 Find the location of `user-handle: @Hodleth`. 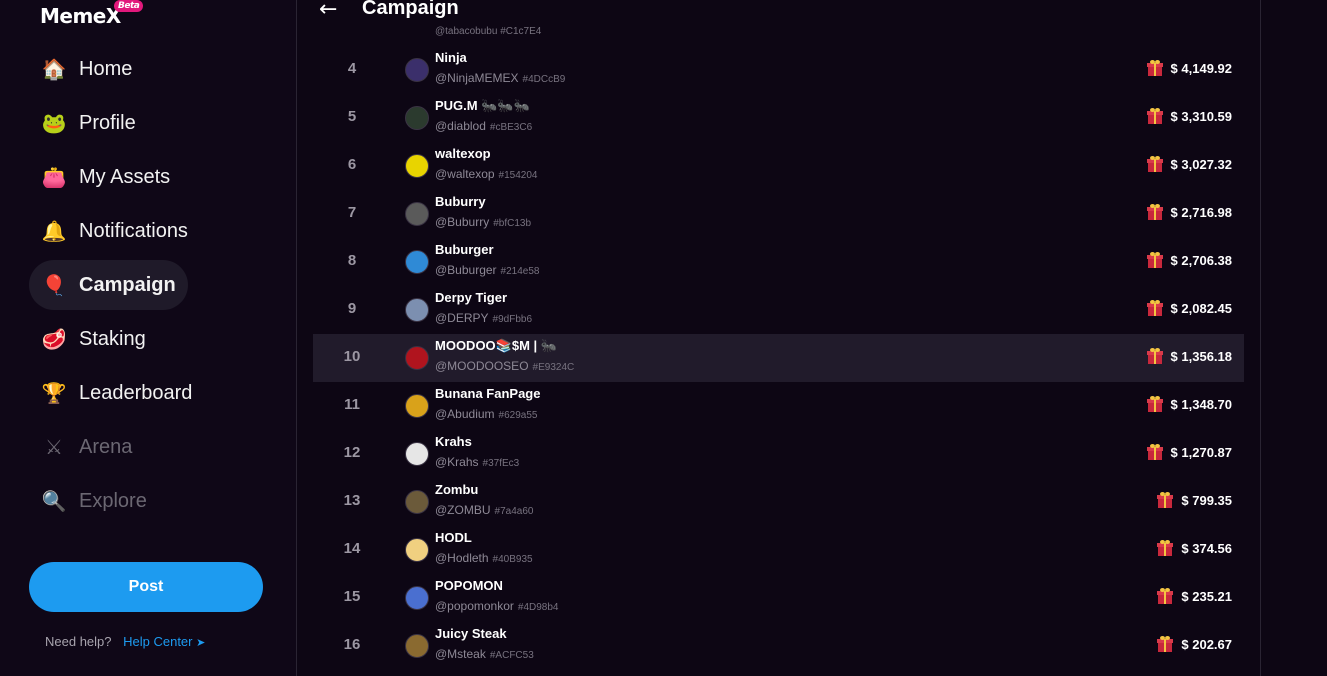

user-handle: @Hodleth is located at coordinates (462, 558).